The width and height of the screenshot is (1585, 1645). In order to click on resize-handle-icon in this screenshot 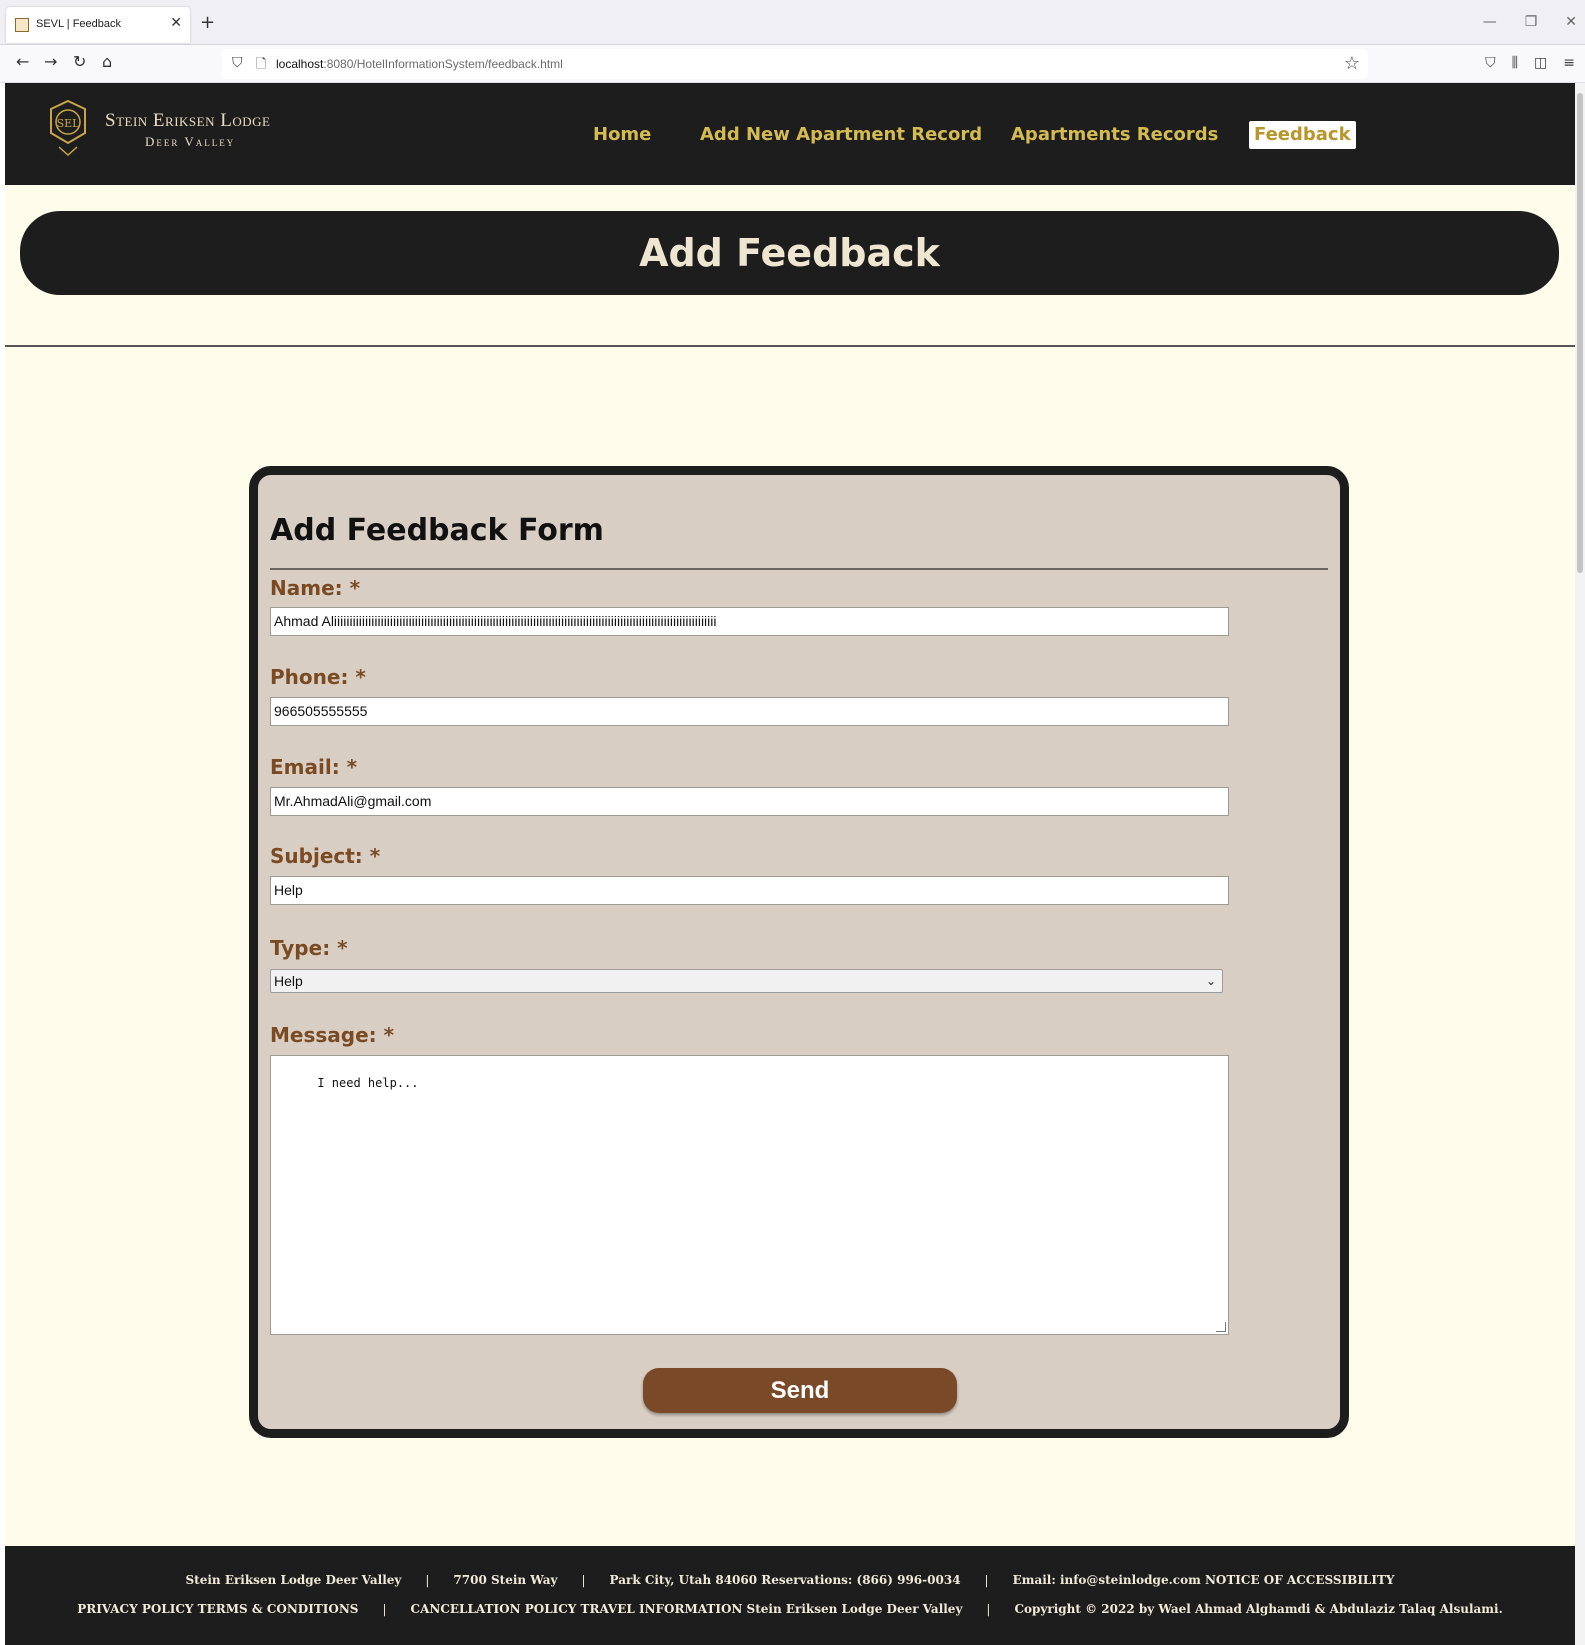, I will do `click(1221, 1327)`.